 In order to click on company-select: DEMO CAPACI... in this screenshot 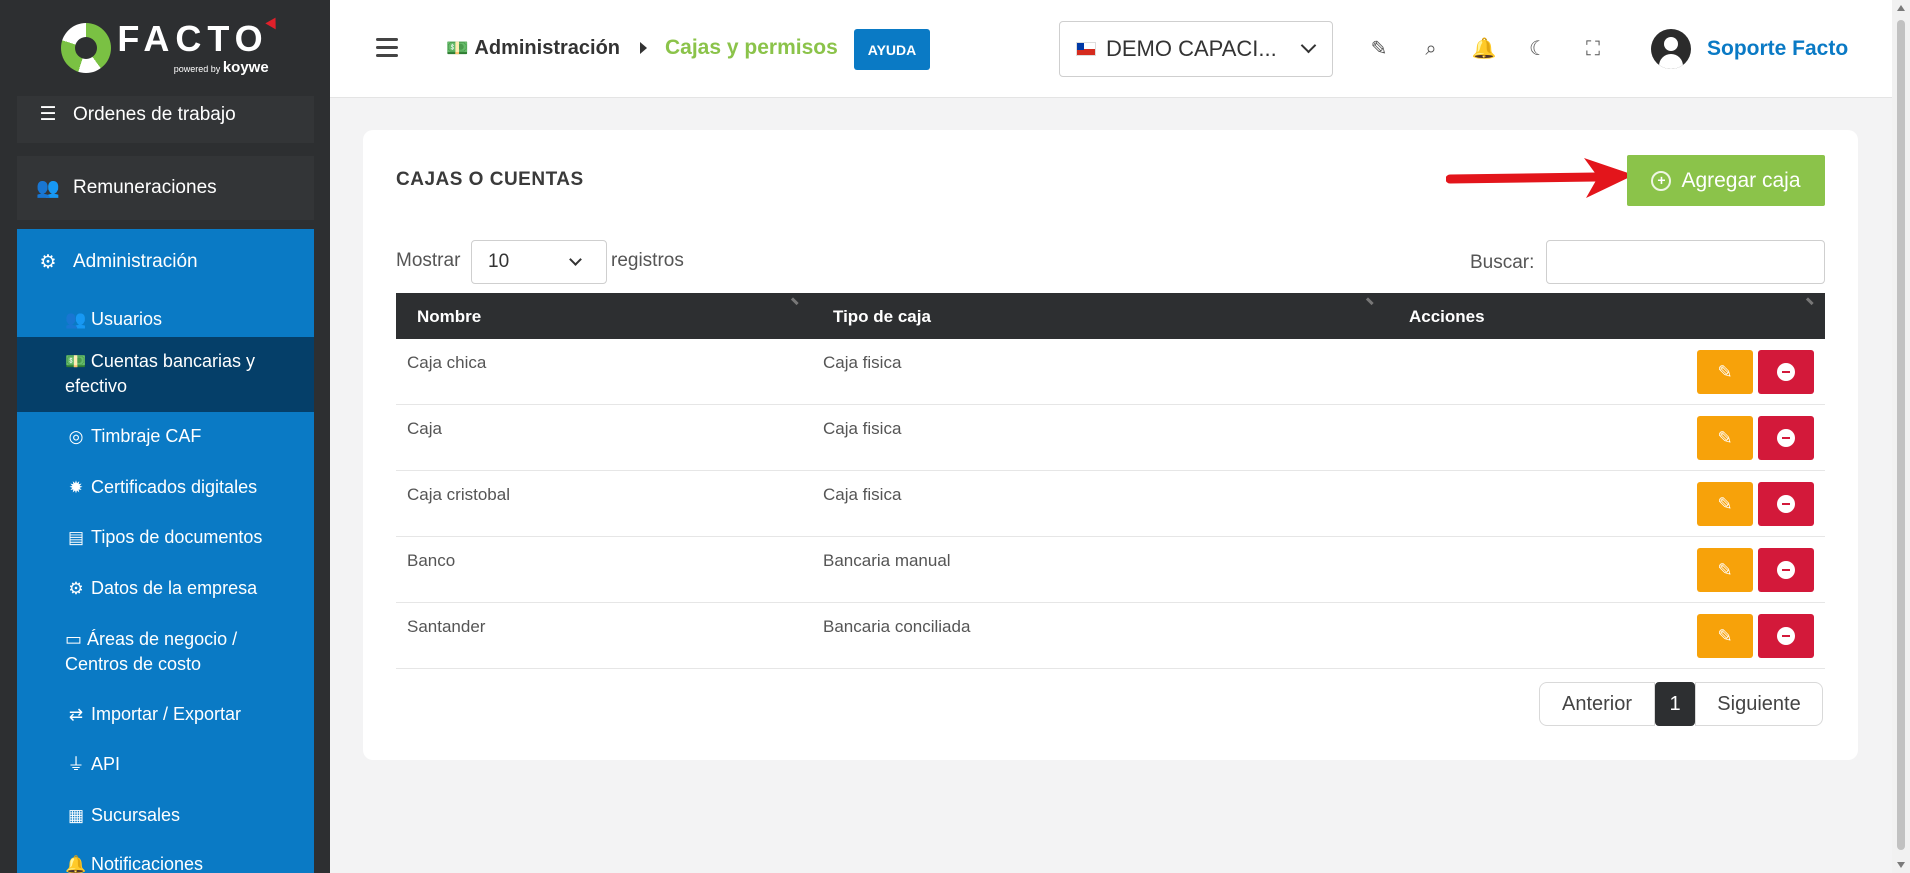, I will do `click(1196, 49)`.